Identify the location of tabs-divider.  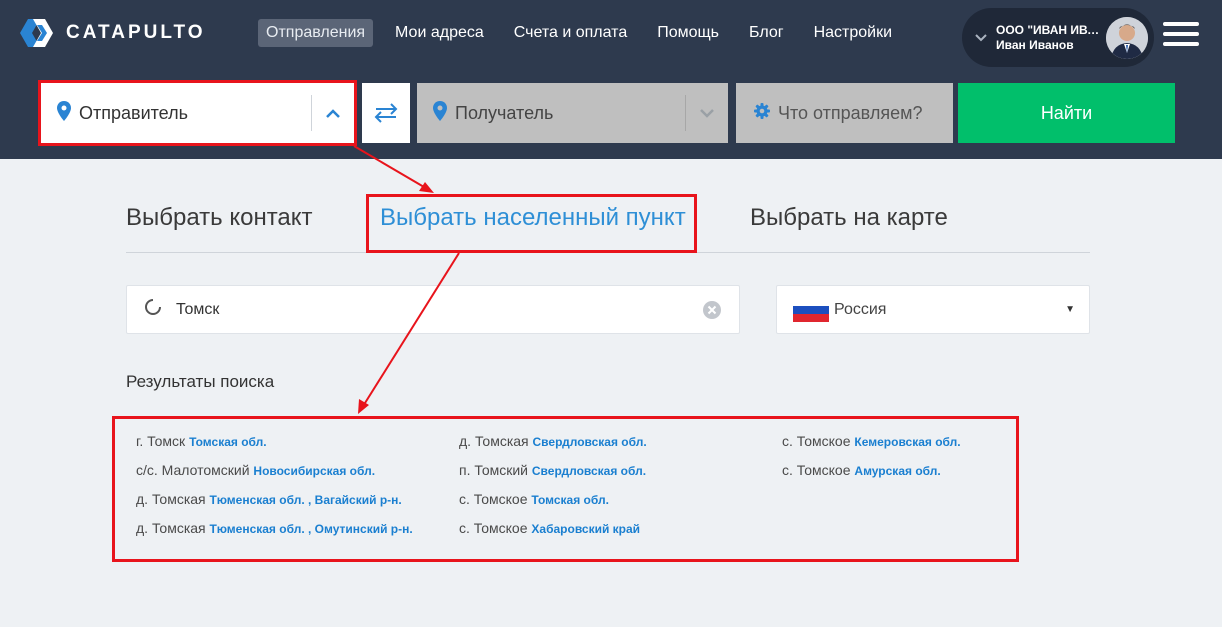
(608, 252).